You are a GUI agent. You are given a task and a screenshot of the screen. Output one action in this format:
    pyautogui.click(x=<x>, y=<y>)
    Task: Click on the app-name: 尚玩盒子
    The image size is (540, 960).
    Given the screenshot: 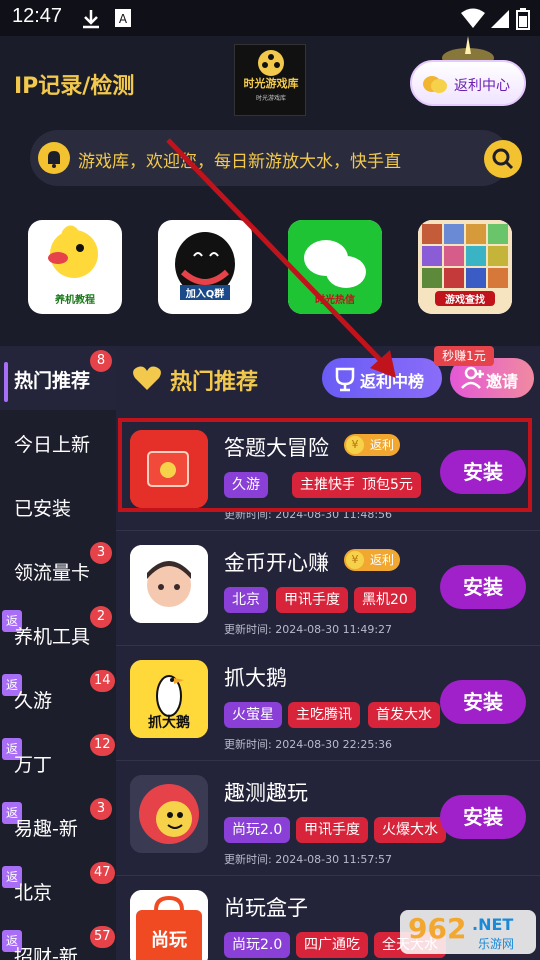 What is the action you would take?
    pyautogui.click(x=266, y=908)
    